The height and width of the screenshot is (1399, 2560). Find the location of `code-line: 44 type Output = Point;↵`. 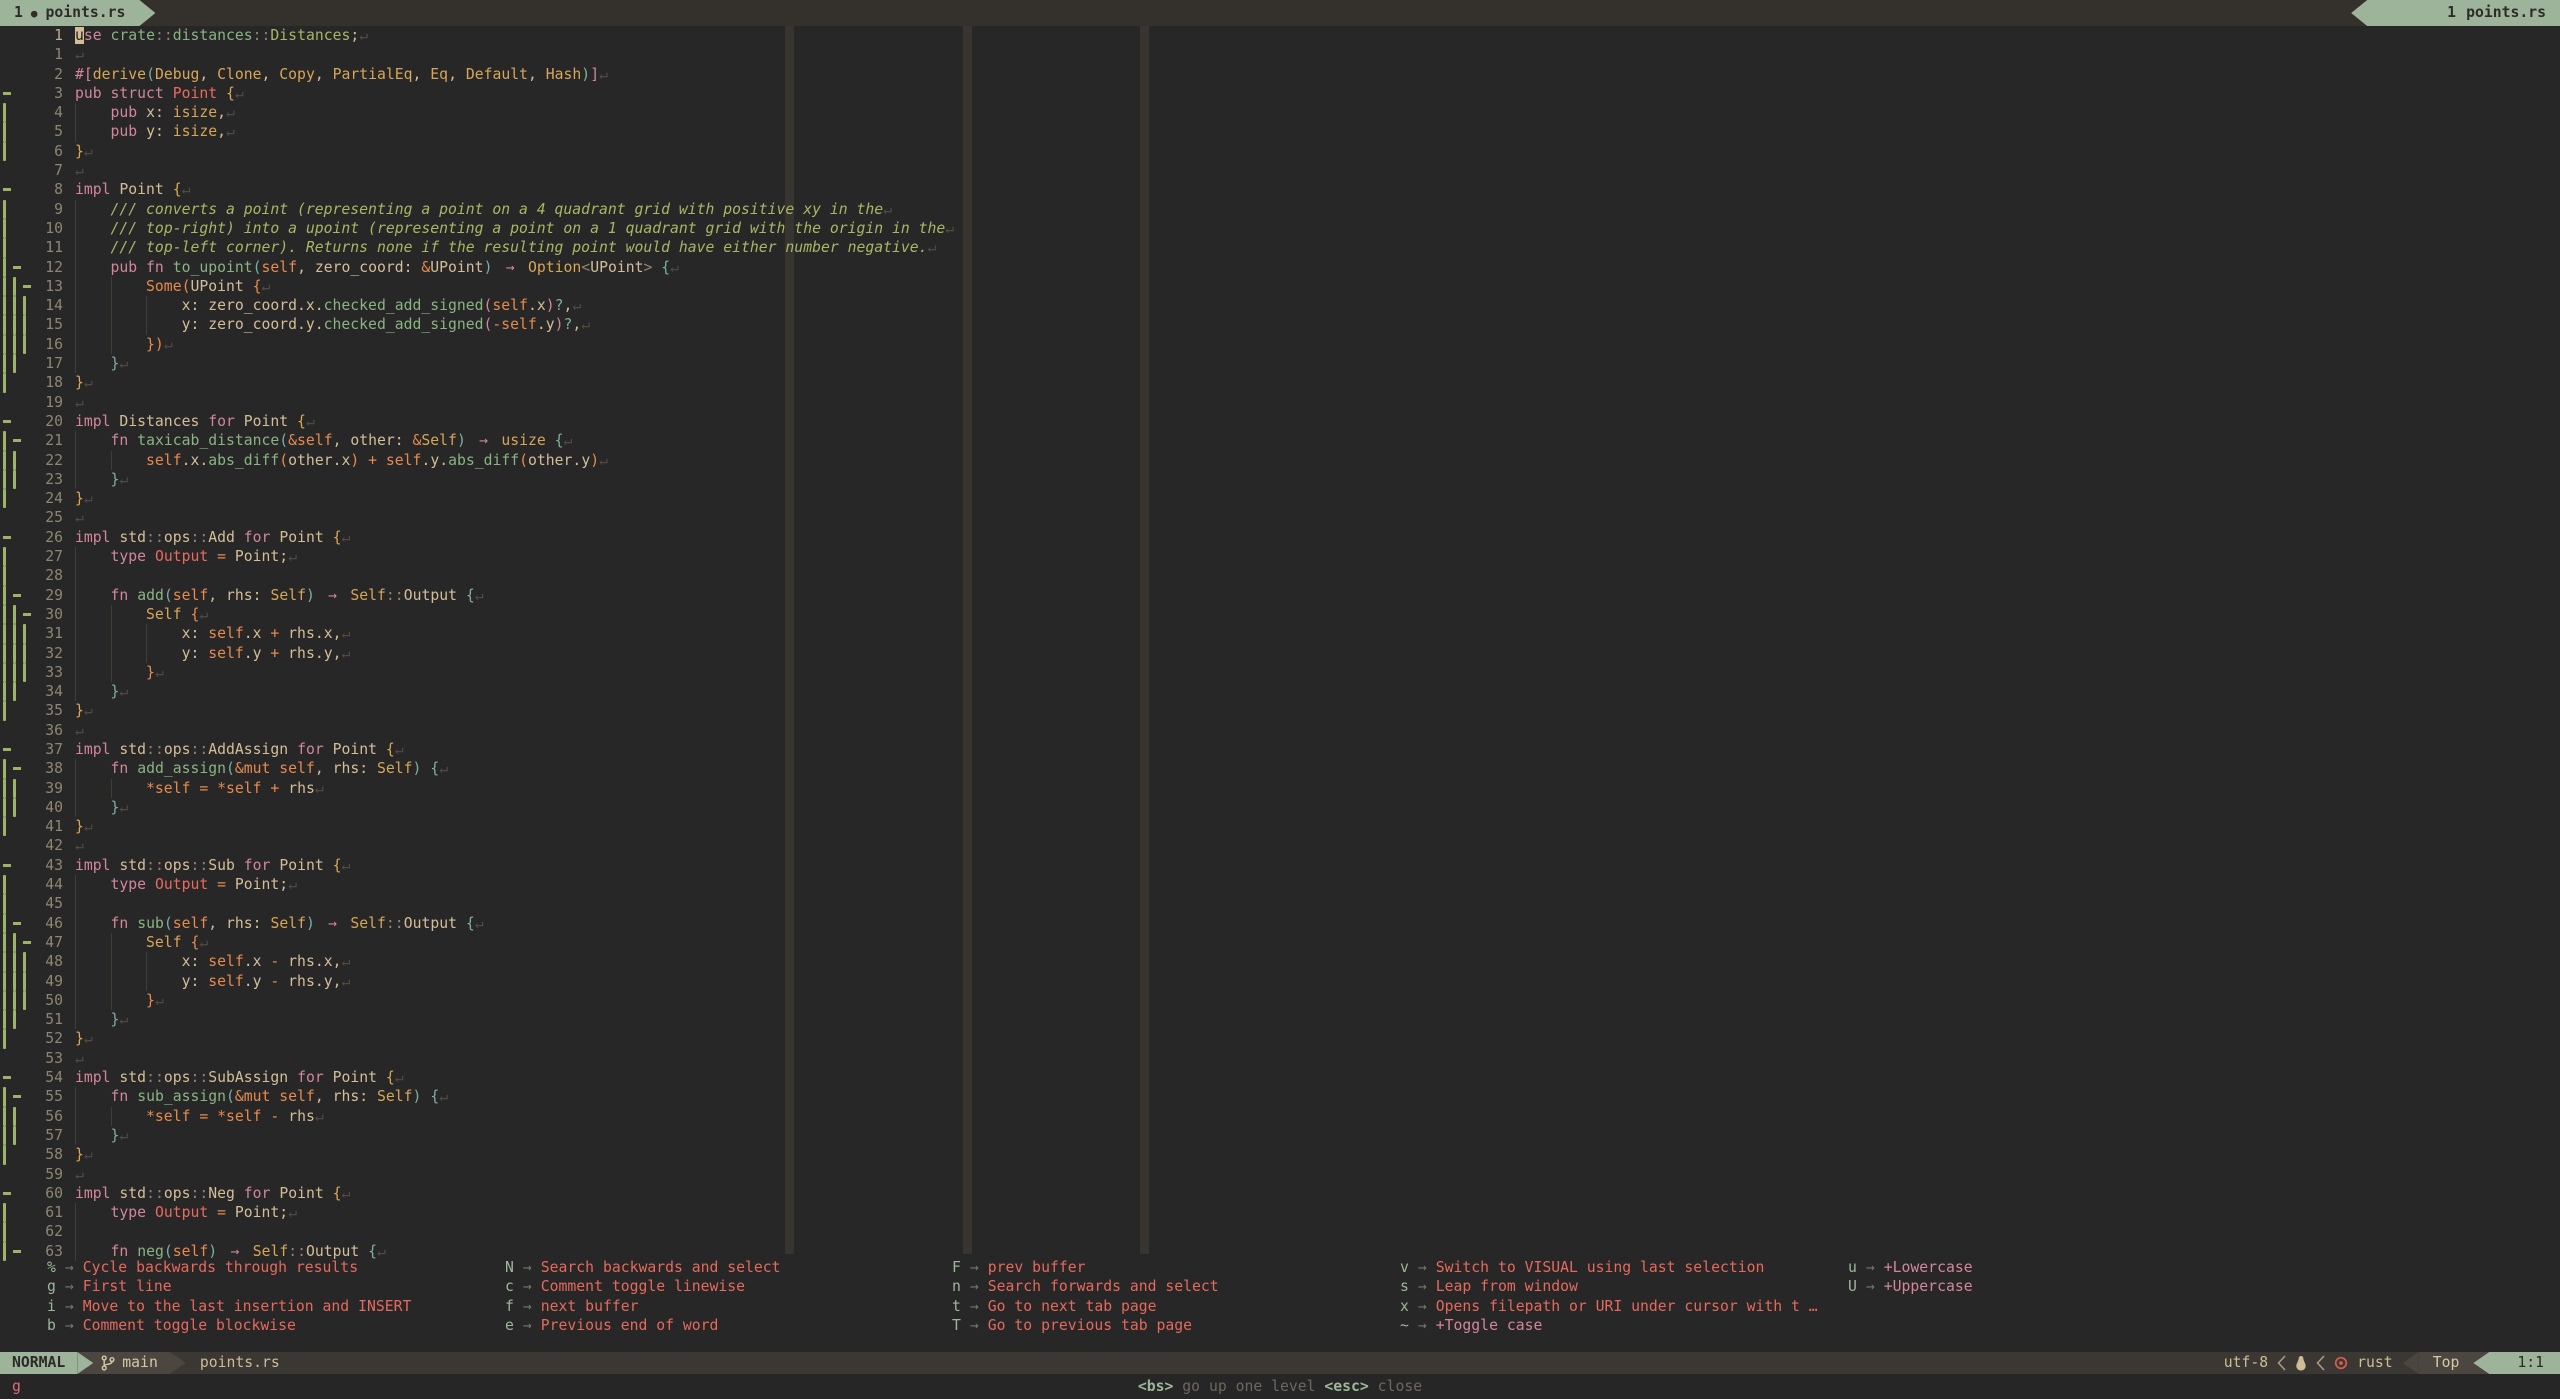

code-line: 44 type Output = Point;↵ is located at coordinates (1280, 885).